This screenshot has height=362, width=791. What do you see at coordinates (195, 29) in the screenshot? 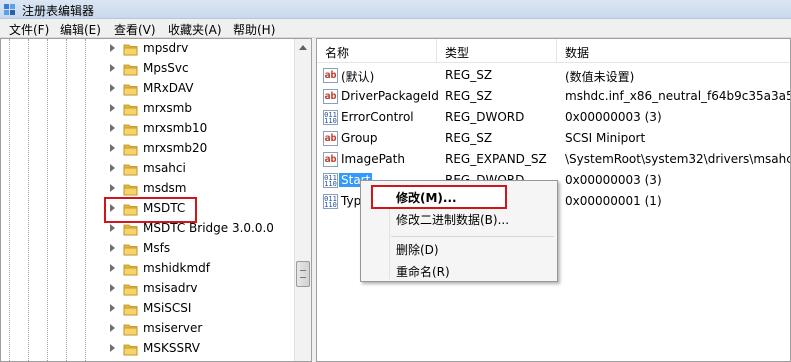
I see `menu-favorites: 收藏夹(A)` at bounding box center [195, 29].